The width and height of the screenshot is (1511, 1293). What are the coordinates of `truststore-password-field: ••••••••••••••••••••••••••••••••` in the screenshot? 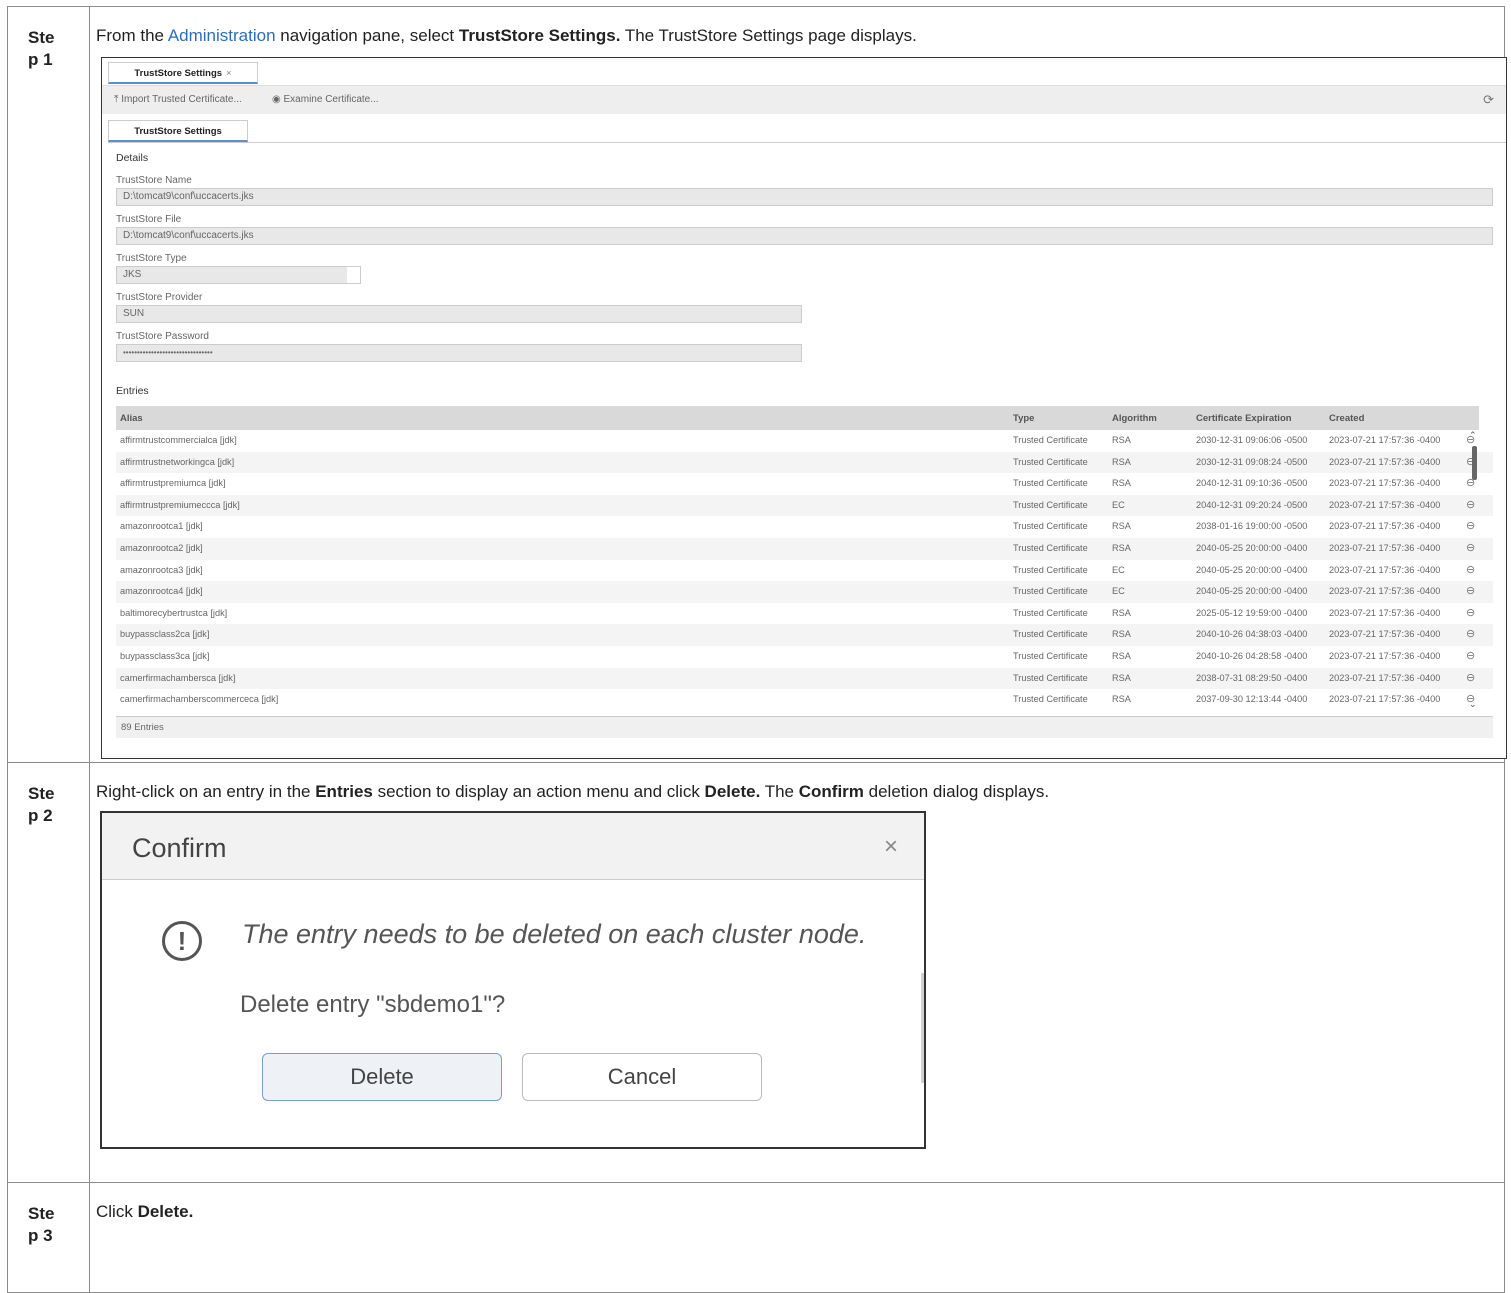 It's located at (459, 353).